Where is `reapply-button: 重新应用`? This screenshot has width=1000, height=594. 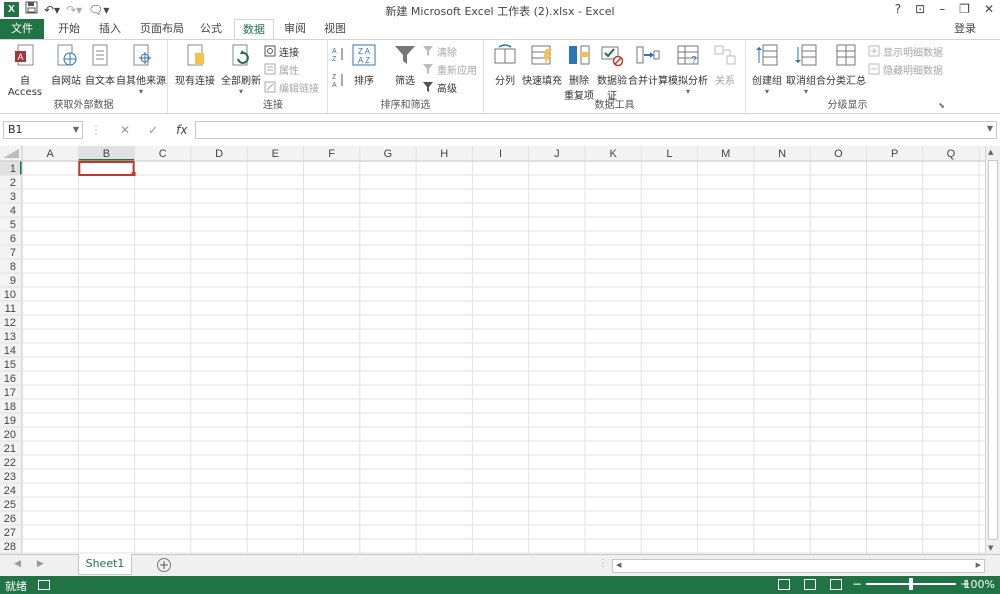 reapply-button: 重新应用 is located at coordinates (449, 69).